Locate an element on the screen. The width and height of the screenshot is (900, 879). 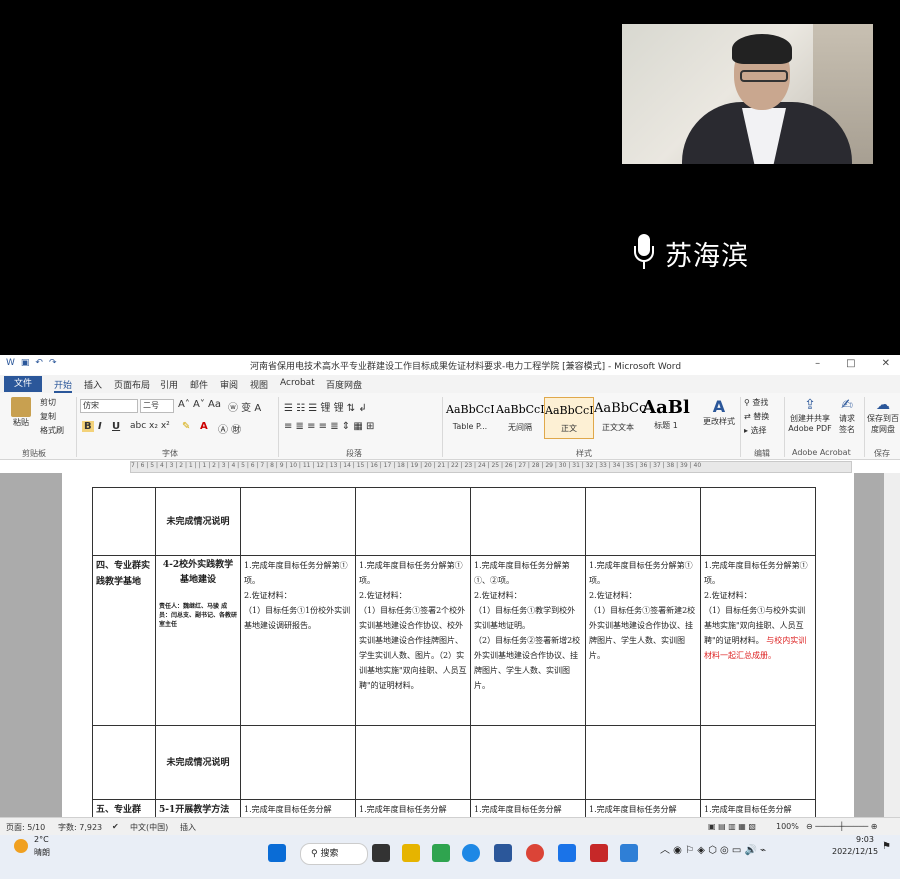
italic-button: I is located at coordinates (100, 426).